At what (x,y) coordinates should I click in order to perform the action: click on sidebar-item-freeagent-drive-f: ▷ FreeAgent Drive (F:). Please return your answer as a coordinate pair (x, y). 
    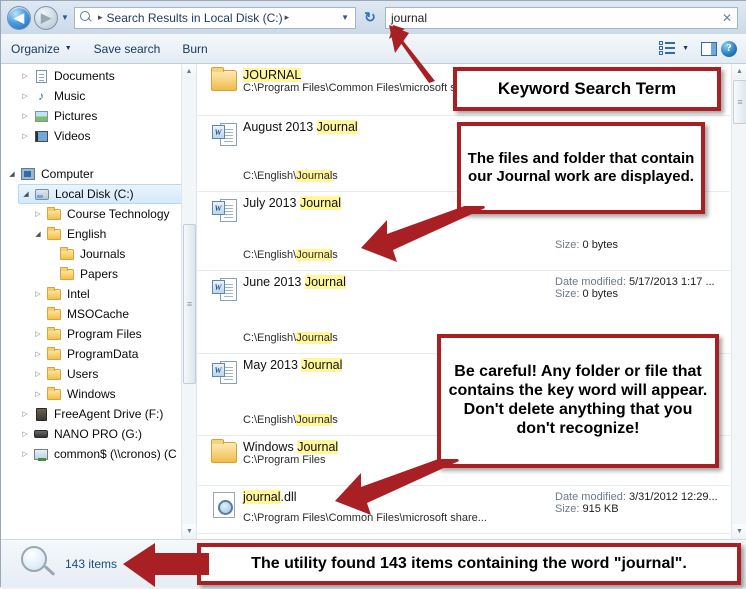
    Looking at the image, I should click on (107, 414).